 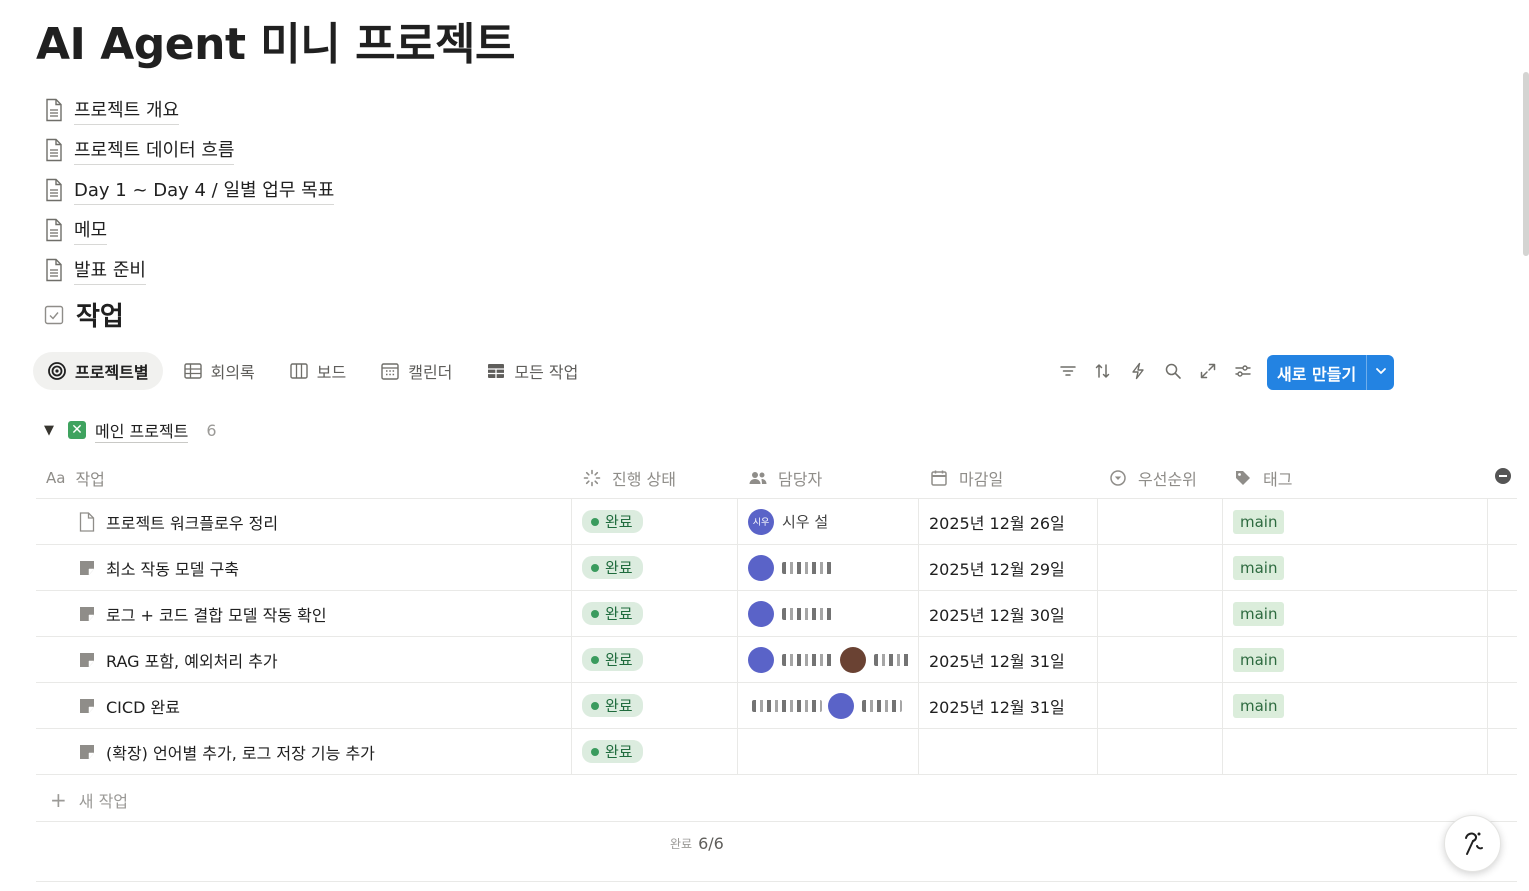 I want to click on task-cell: 프로젝트 워크플로우 정리, so click(x=304, y=521).